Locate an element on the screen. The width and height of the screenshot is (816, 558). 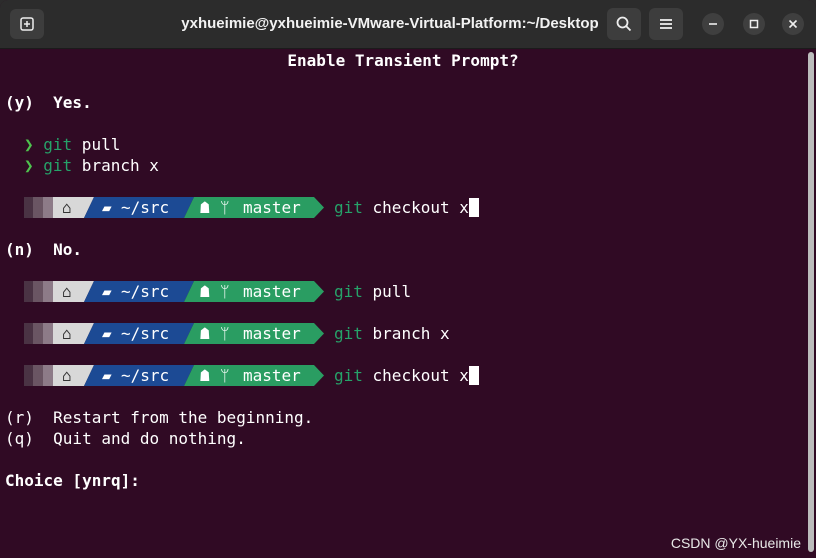
new-tab-icon is located at coordinates (27, 24).